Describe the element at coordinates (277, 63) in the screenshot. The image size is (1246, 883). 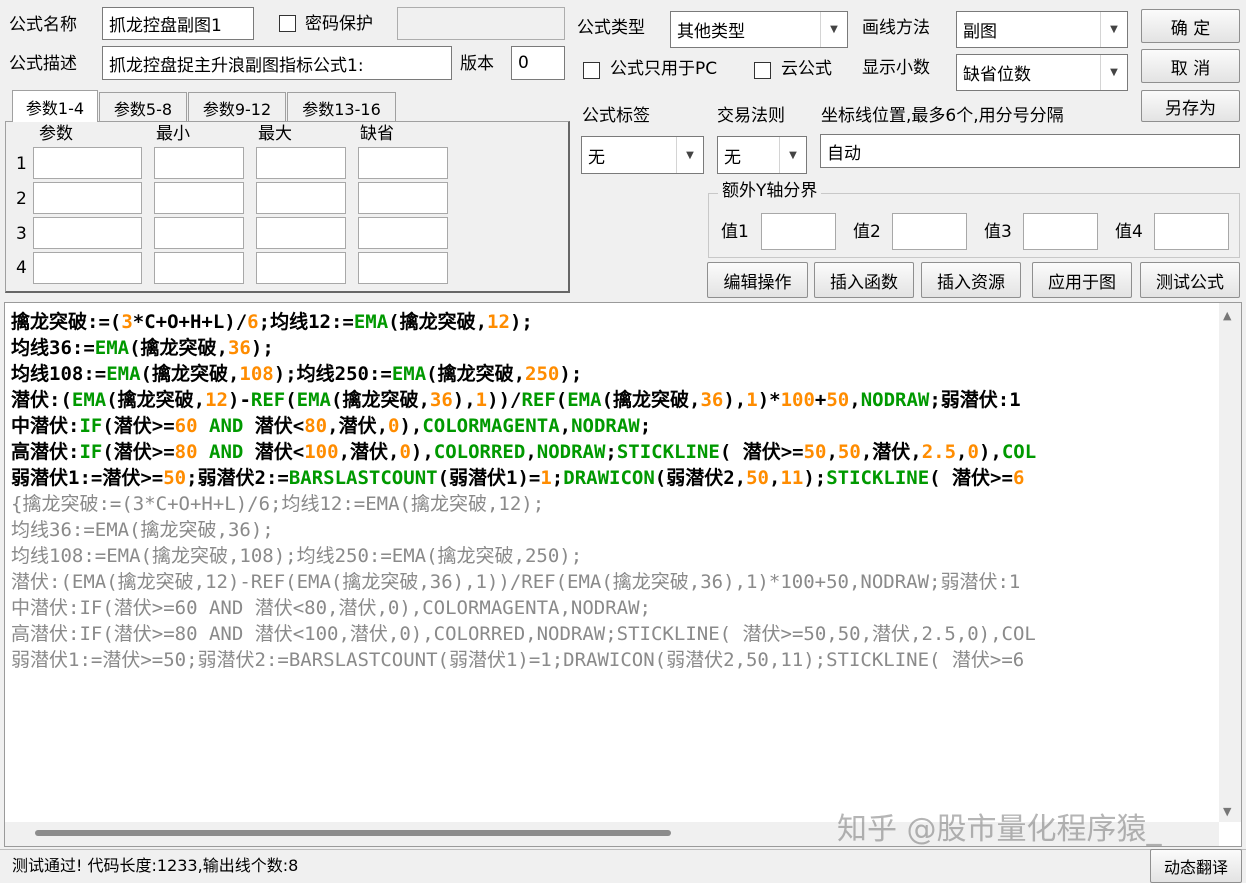
I see `formula-desc-input: 抓龙控盘捉主升浪副图指标公式1:` at that location.